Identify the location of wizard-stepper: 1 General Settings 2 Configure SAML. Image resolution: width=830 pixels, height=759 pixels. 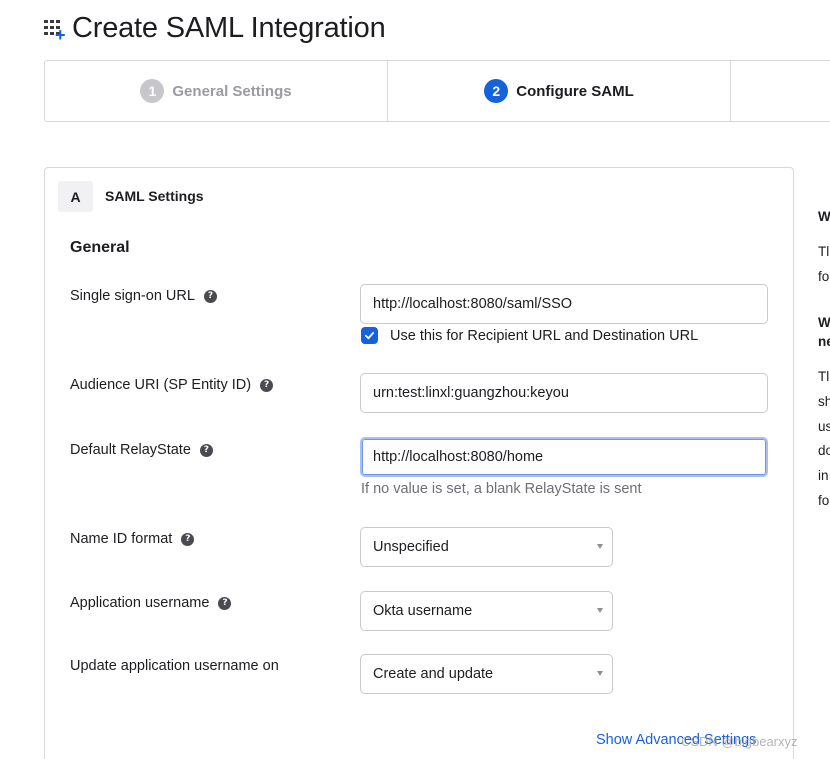
(437, 91).